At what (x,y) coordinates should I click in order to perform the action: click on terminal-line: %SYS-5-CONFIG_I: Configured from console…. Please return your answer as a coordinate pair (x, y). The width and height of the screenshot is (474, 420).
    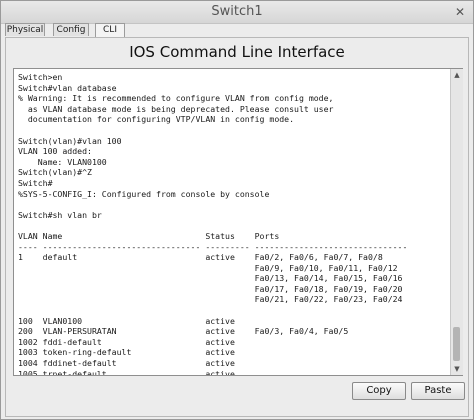
    Looking at the image, I should click on (144, 193).